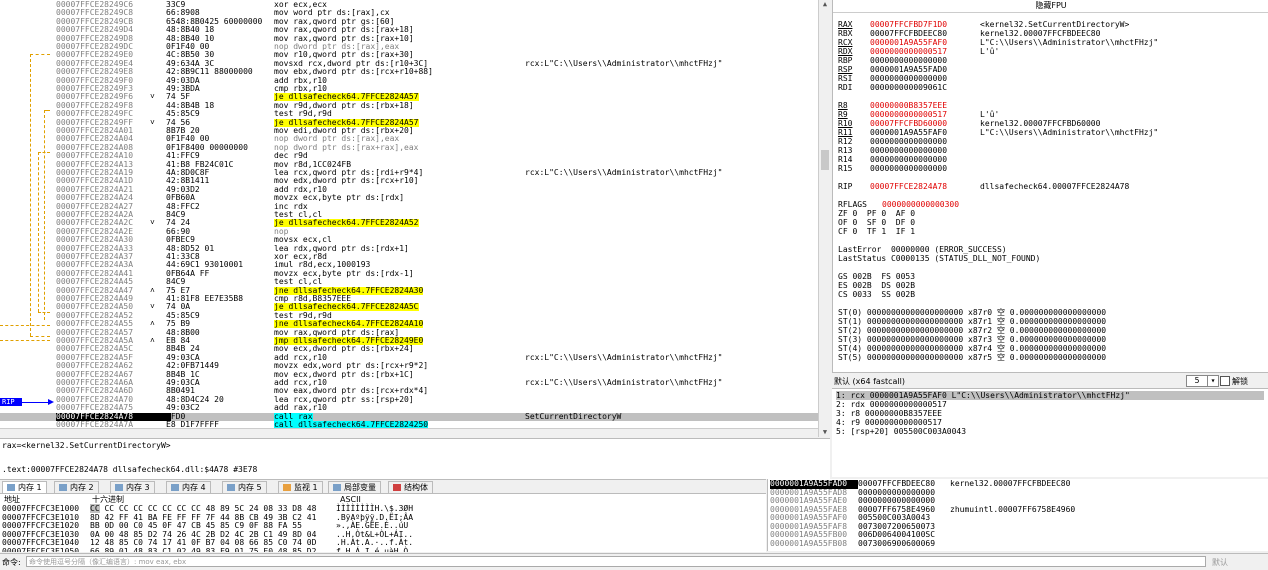 Image resolution: width=1268 pixels, height=570 pixels. I want to click on register-row: R8 00000000B8357EEE, so click(909, 105).